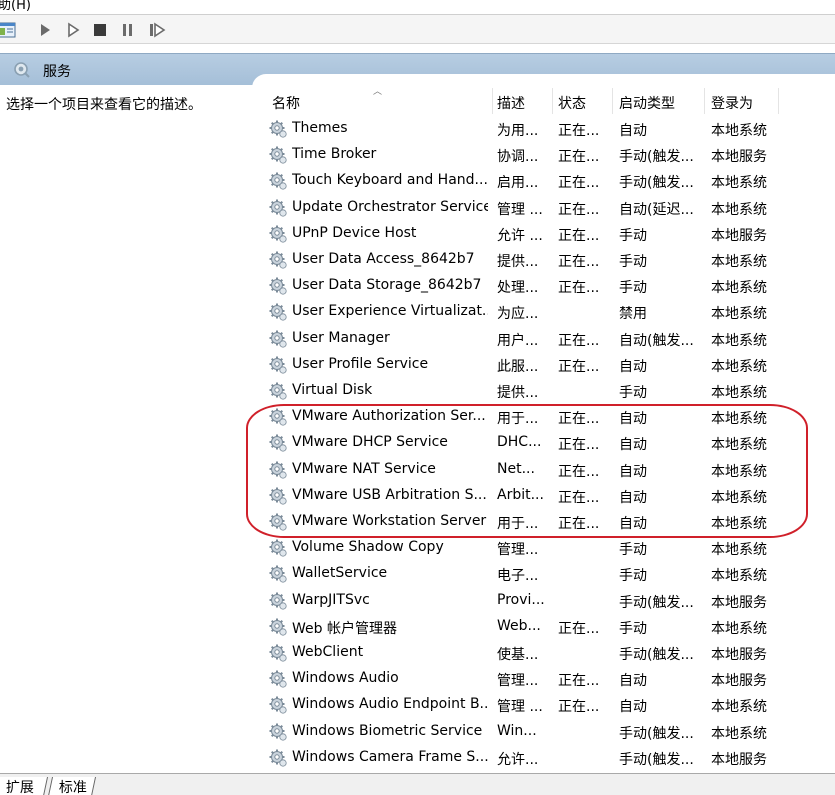  I want to click on restart-service-button, so click(157, 30).